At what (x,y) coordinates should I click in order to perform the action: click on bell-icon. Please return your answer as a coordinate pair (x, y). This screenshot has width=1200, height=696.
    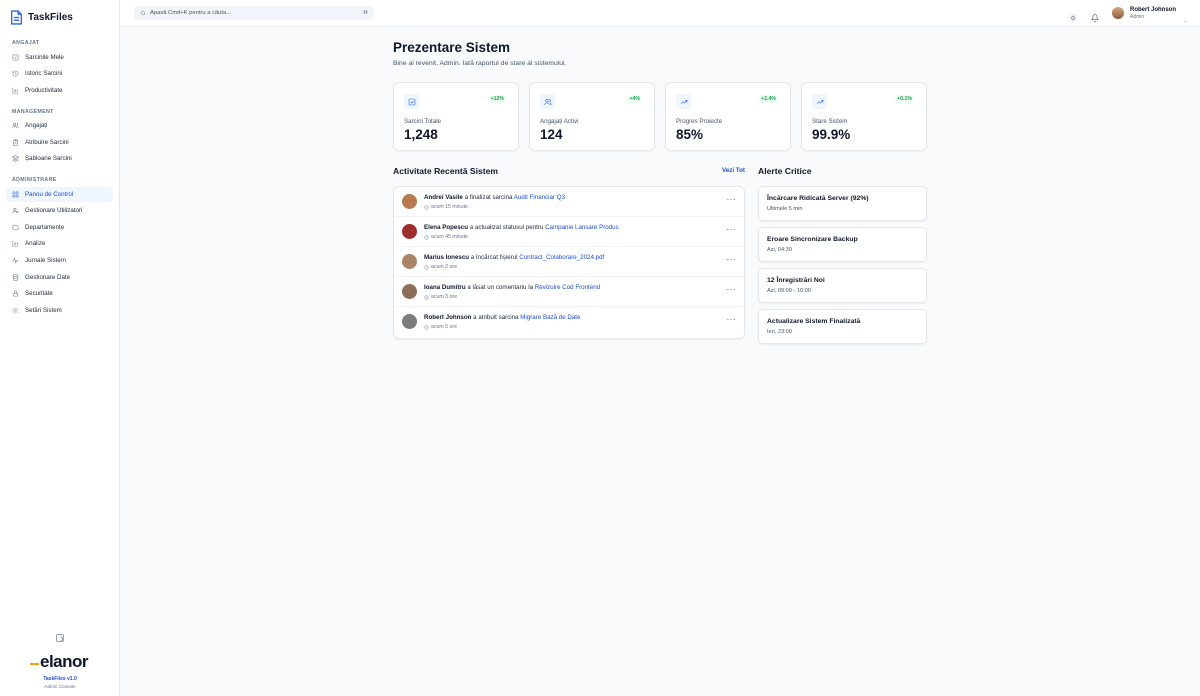
    Looking at the image, I should click on (1095, 18).